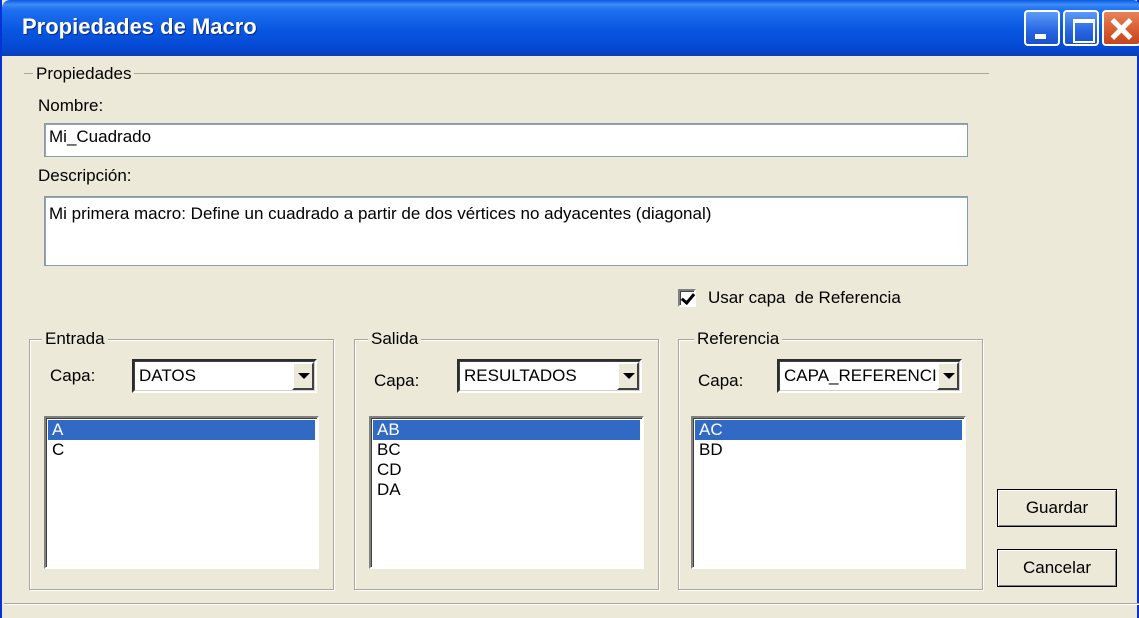  What do you see at coordinates (828, 492) in the screenshot?
I see `referencia-list: AC BD` at bounding box center [828, 492].